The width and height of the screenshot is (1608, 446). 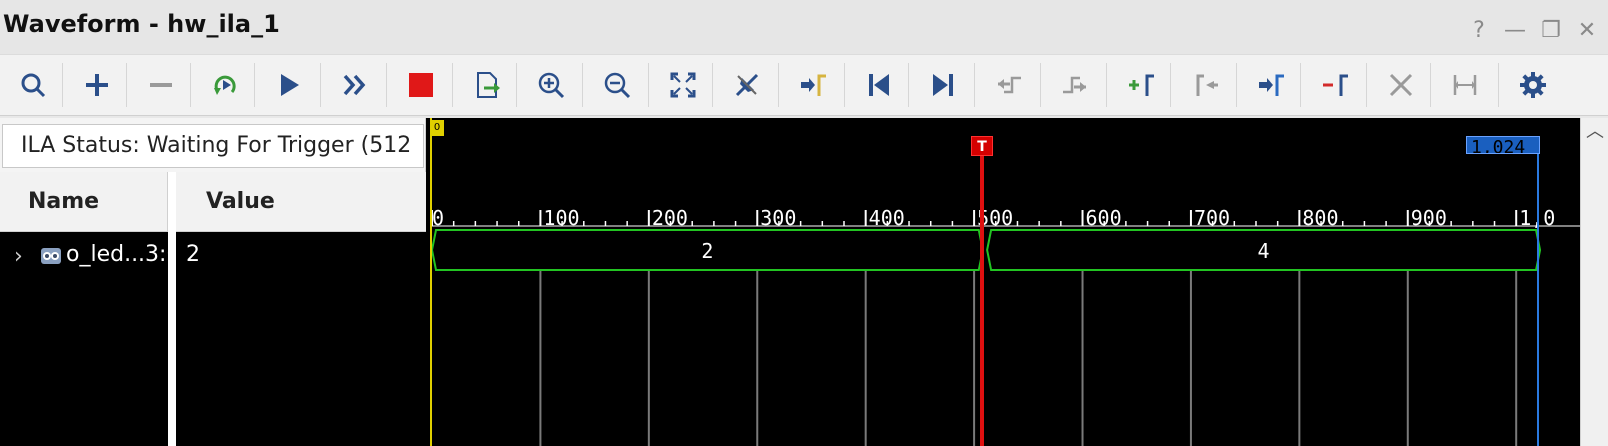 I want to click on minus-icon, so click(x=161, y=85).